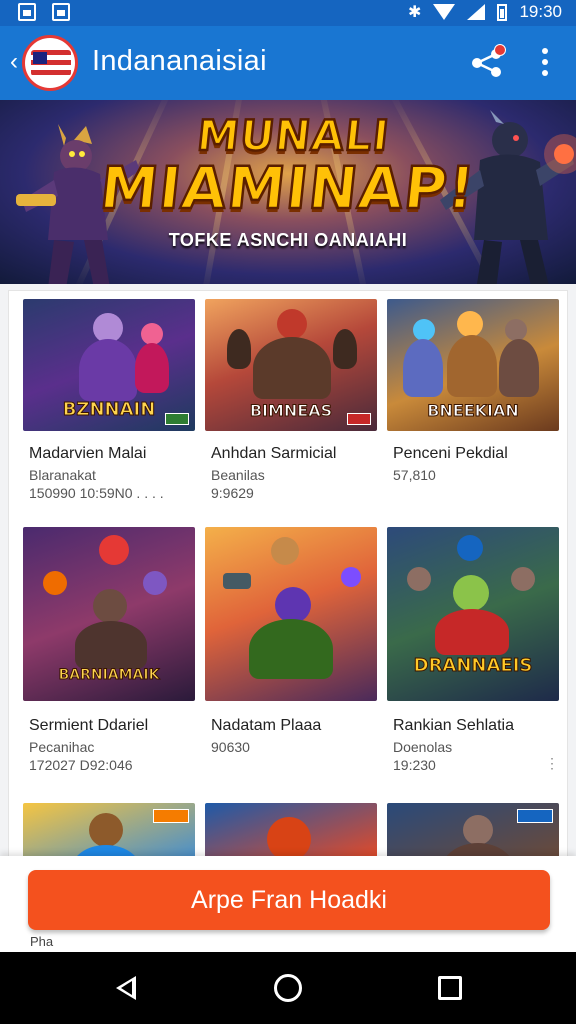 The image size is (576, 1024). I want to click on game-meta: 90630, so click(230, 747).